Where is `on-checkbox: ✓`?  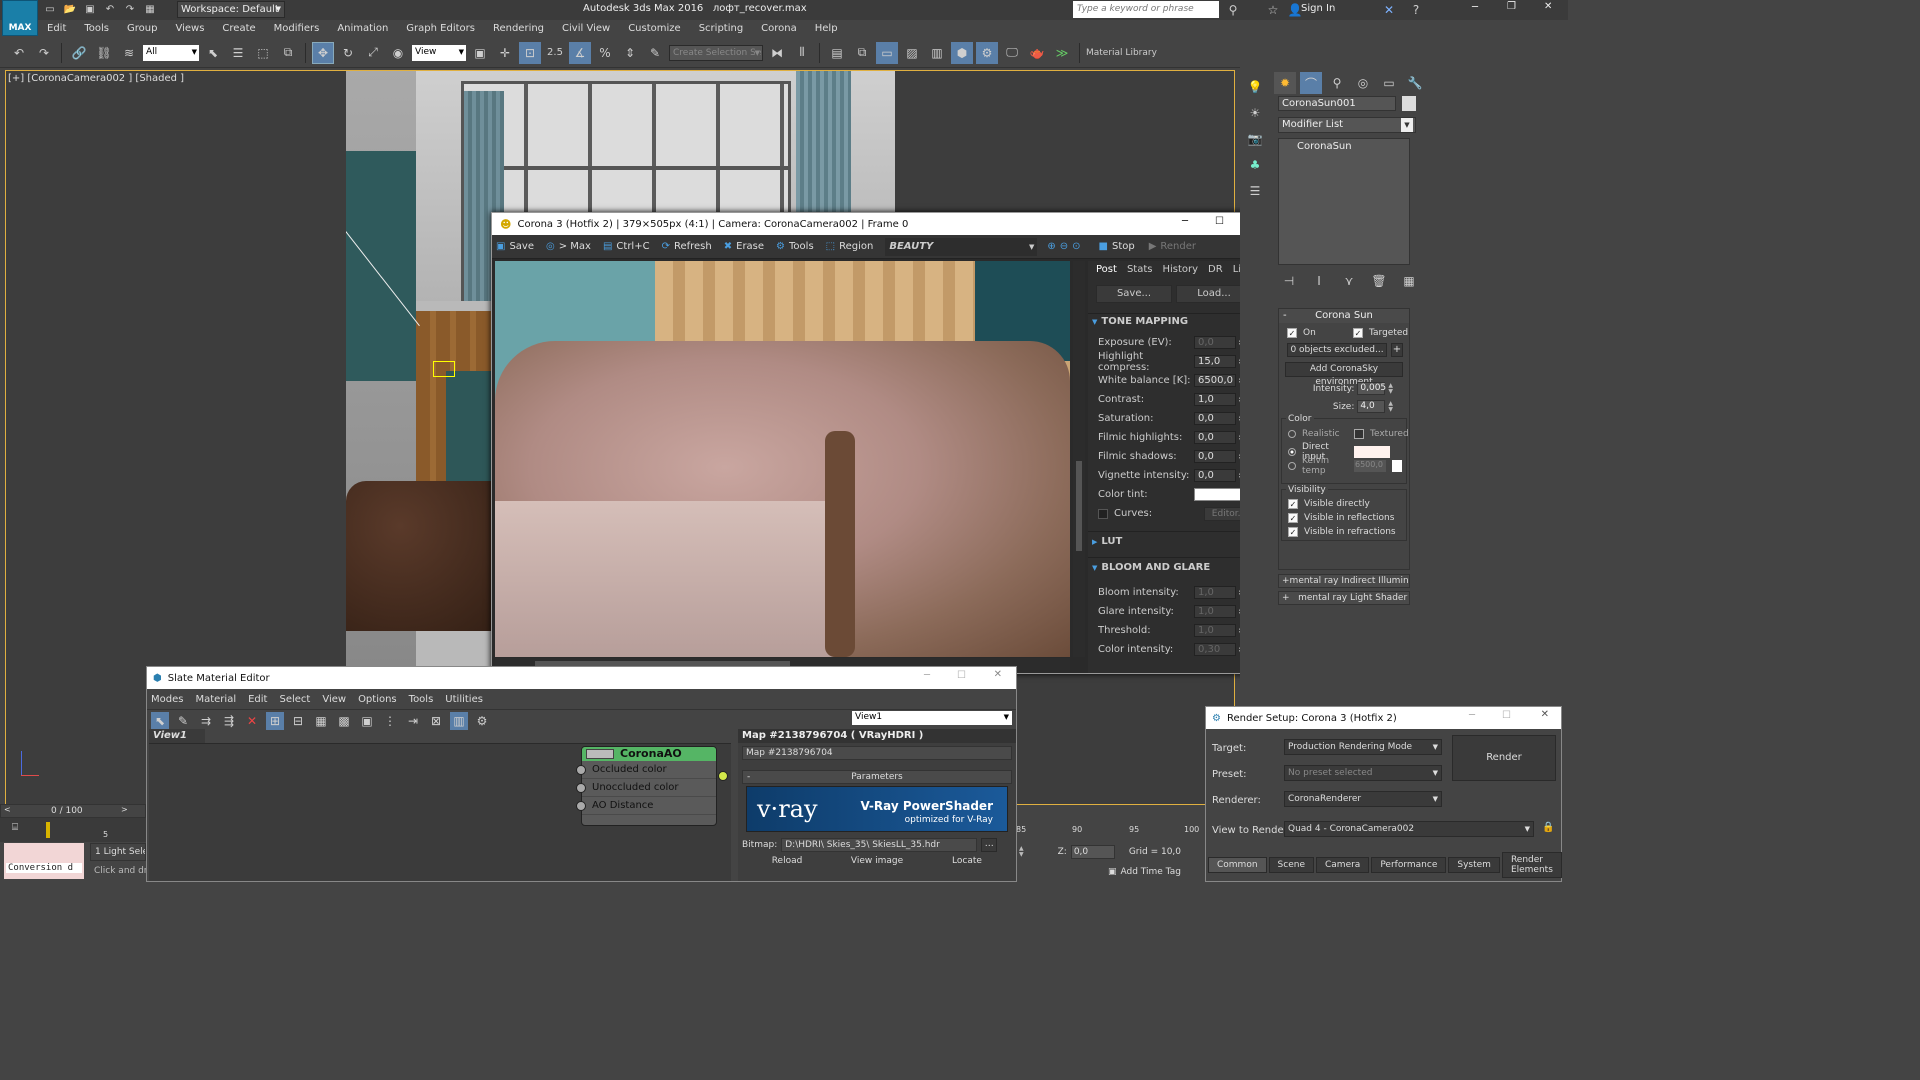
on-checkbox: ✓ is located at coordinates (1292, 333).